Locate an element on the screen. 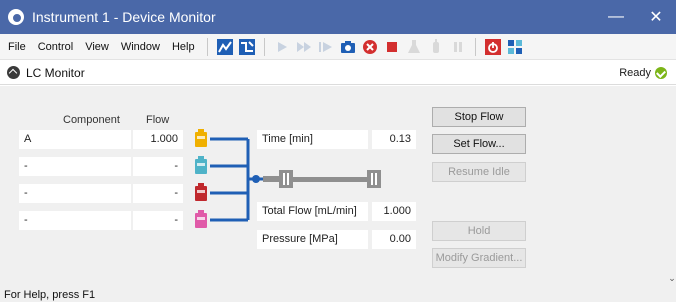  flow-field-2: - is located at coordinates (158, 166).